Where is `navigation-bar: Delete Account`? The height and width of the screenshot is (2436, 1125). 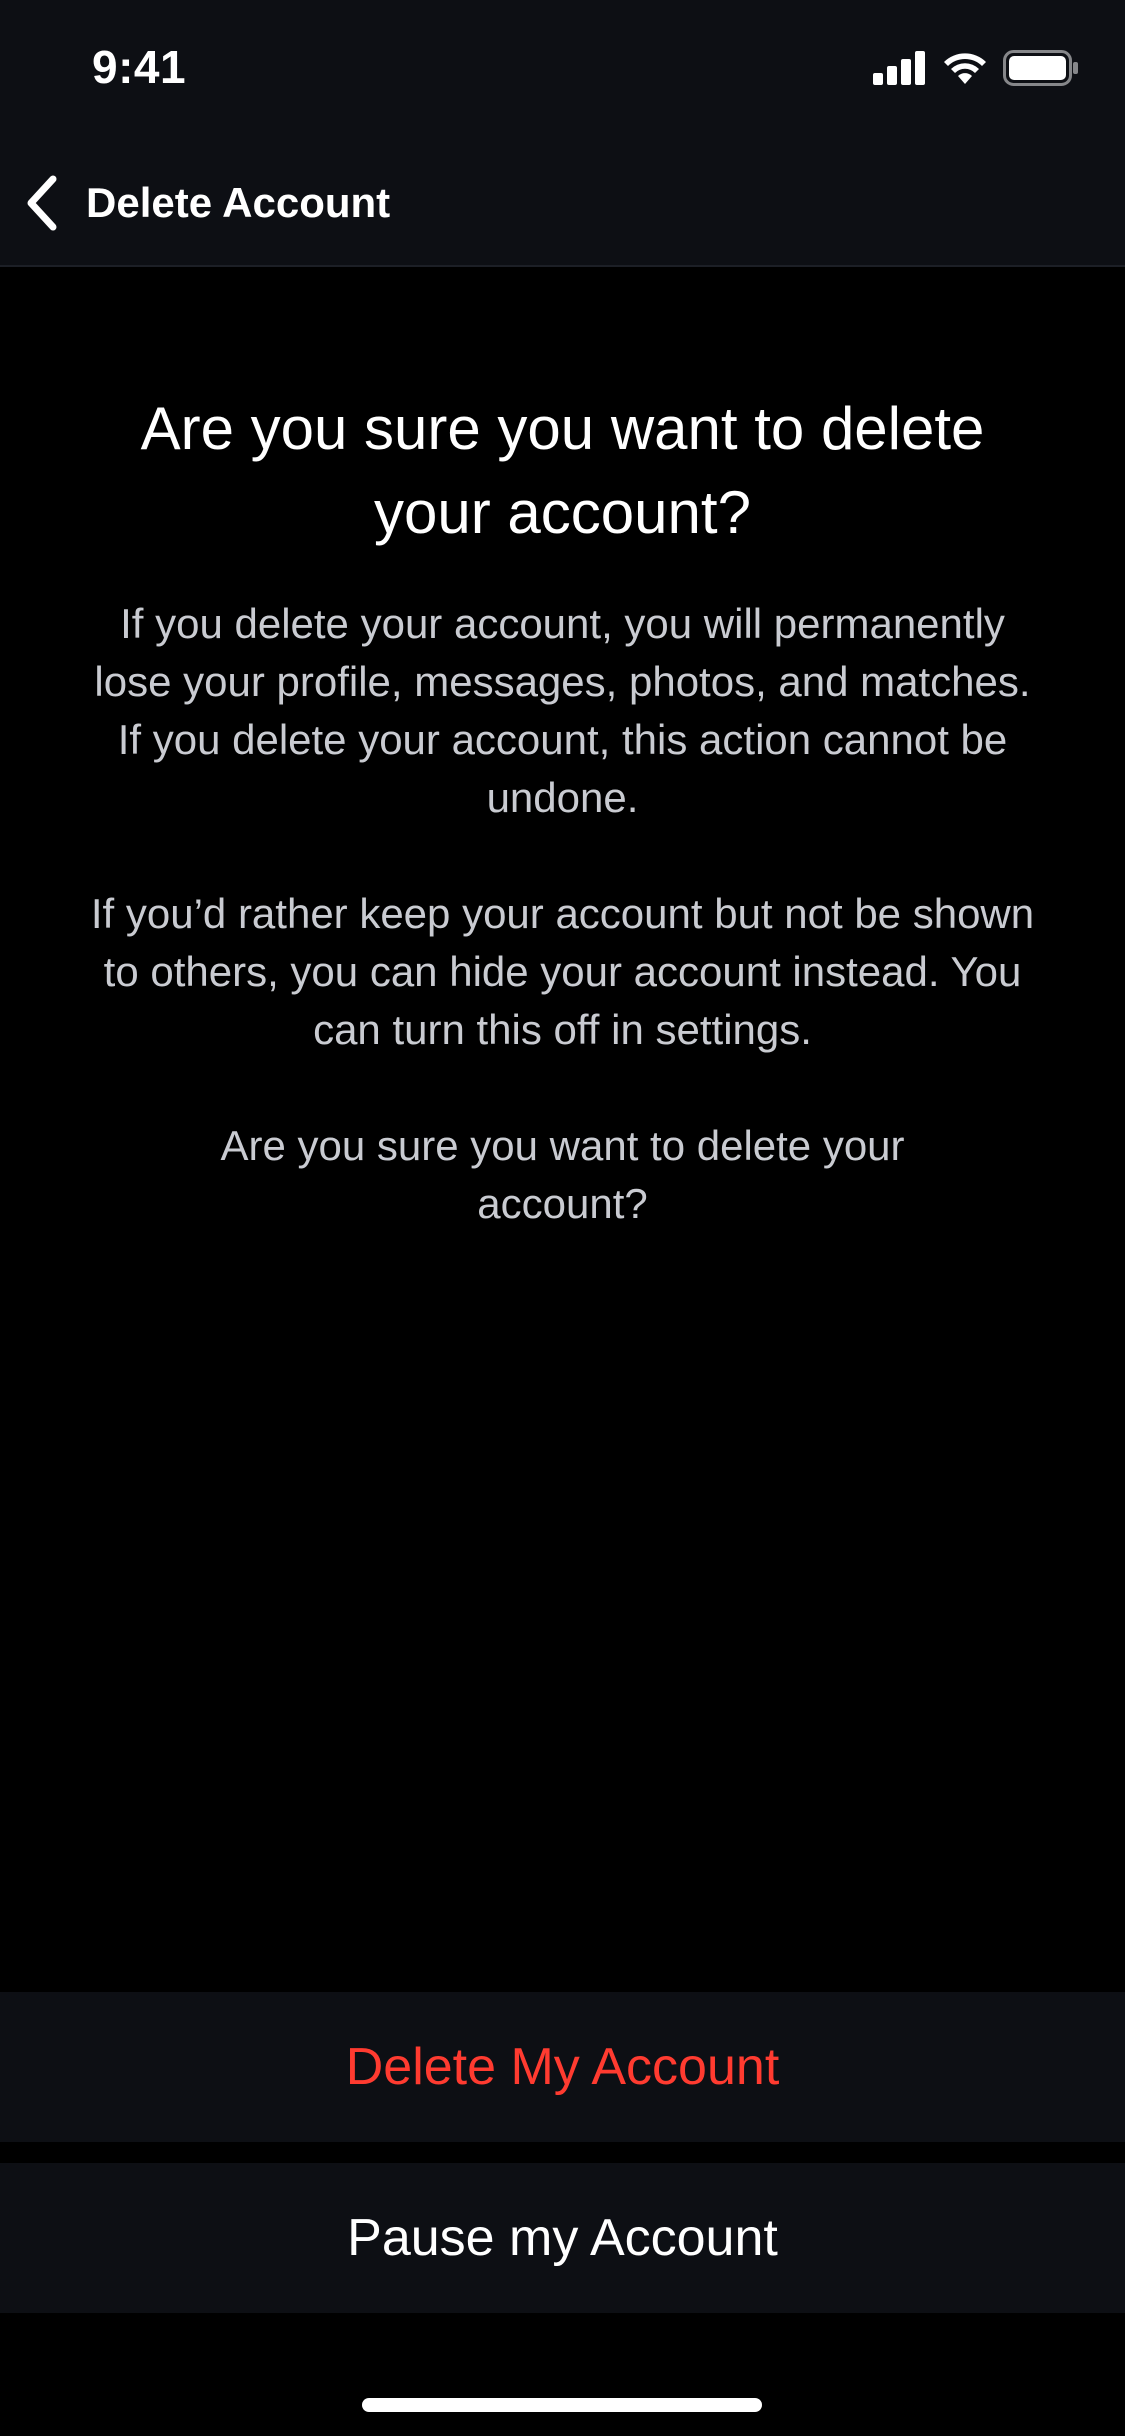
navigation-bar: Delete Account is located at coordinates (562, 203).